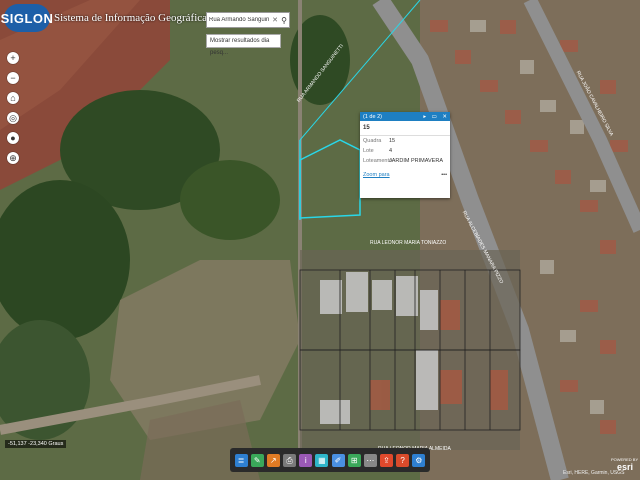 The width and height of the screenshot is (640, 480). I want to click on next-icon: ▸, so click(424, 117).